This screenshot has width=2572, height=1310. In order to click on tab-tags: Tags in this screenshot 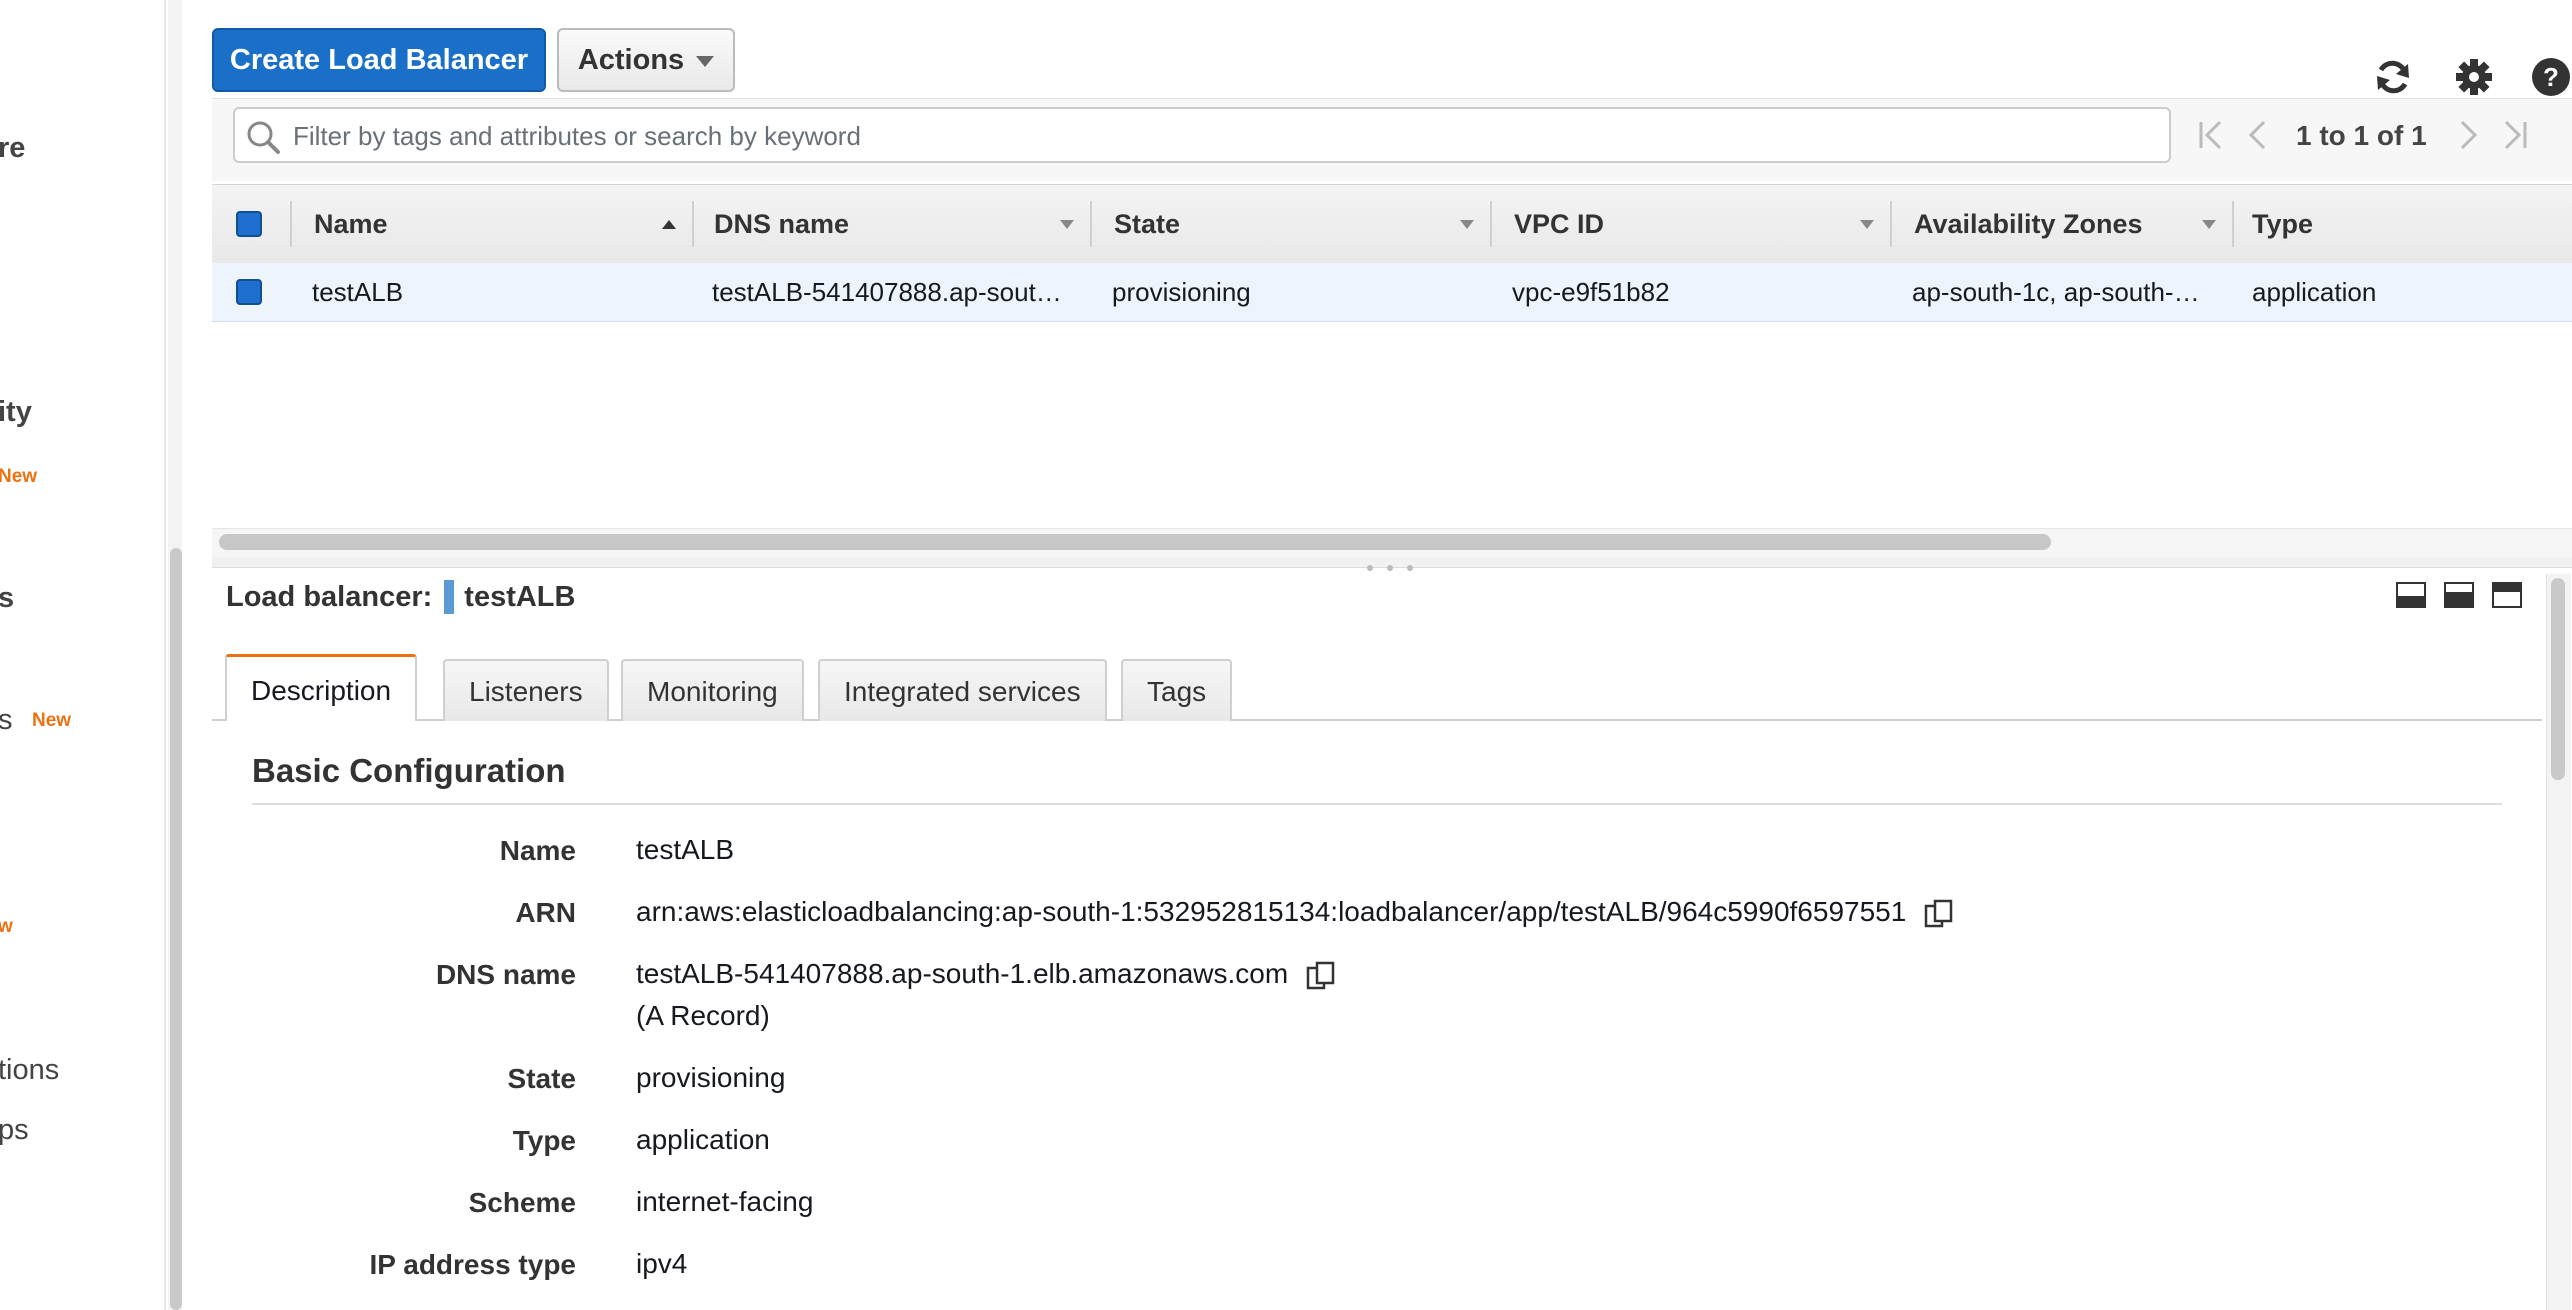, I will do `click(1177, 690)`.